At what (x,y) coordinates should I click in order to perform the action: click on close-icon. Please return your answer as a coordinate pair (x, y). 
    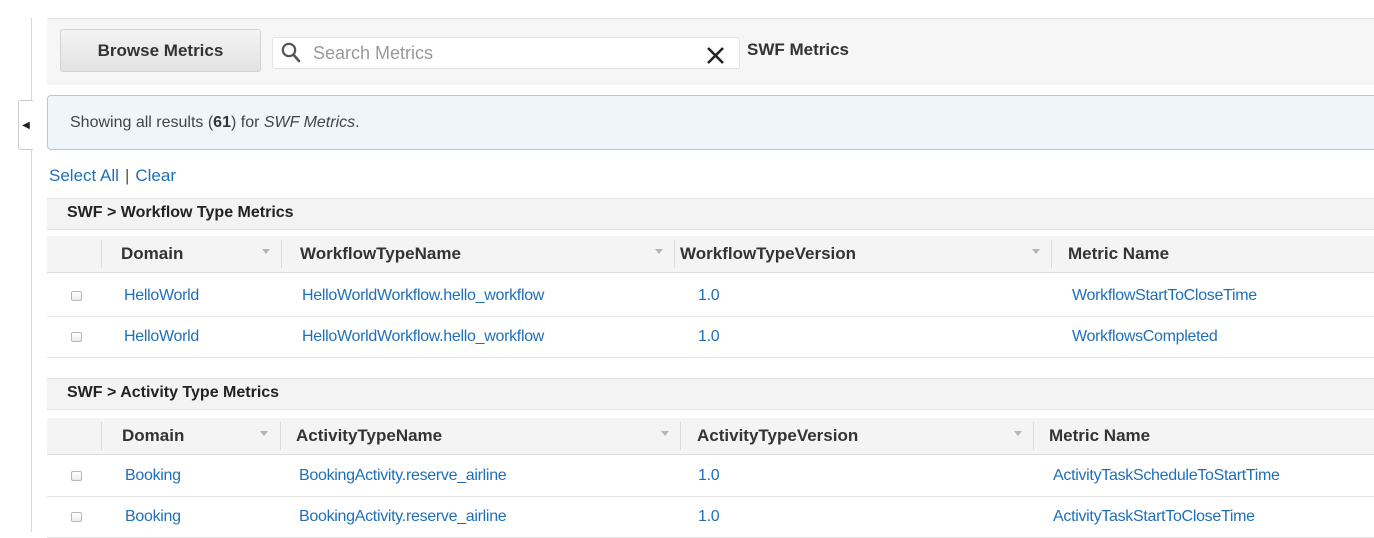
    Looking at the image, I should click on (716, 55).